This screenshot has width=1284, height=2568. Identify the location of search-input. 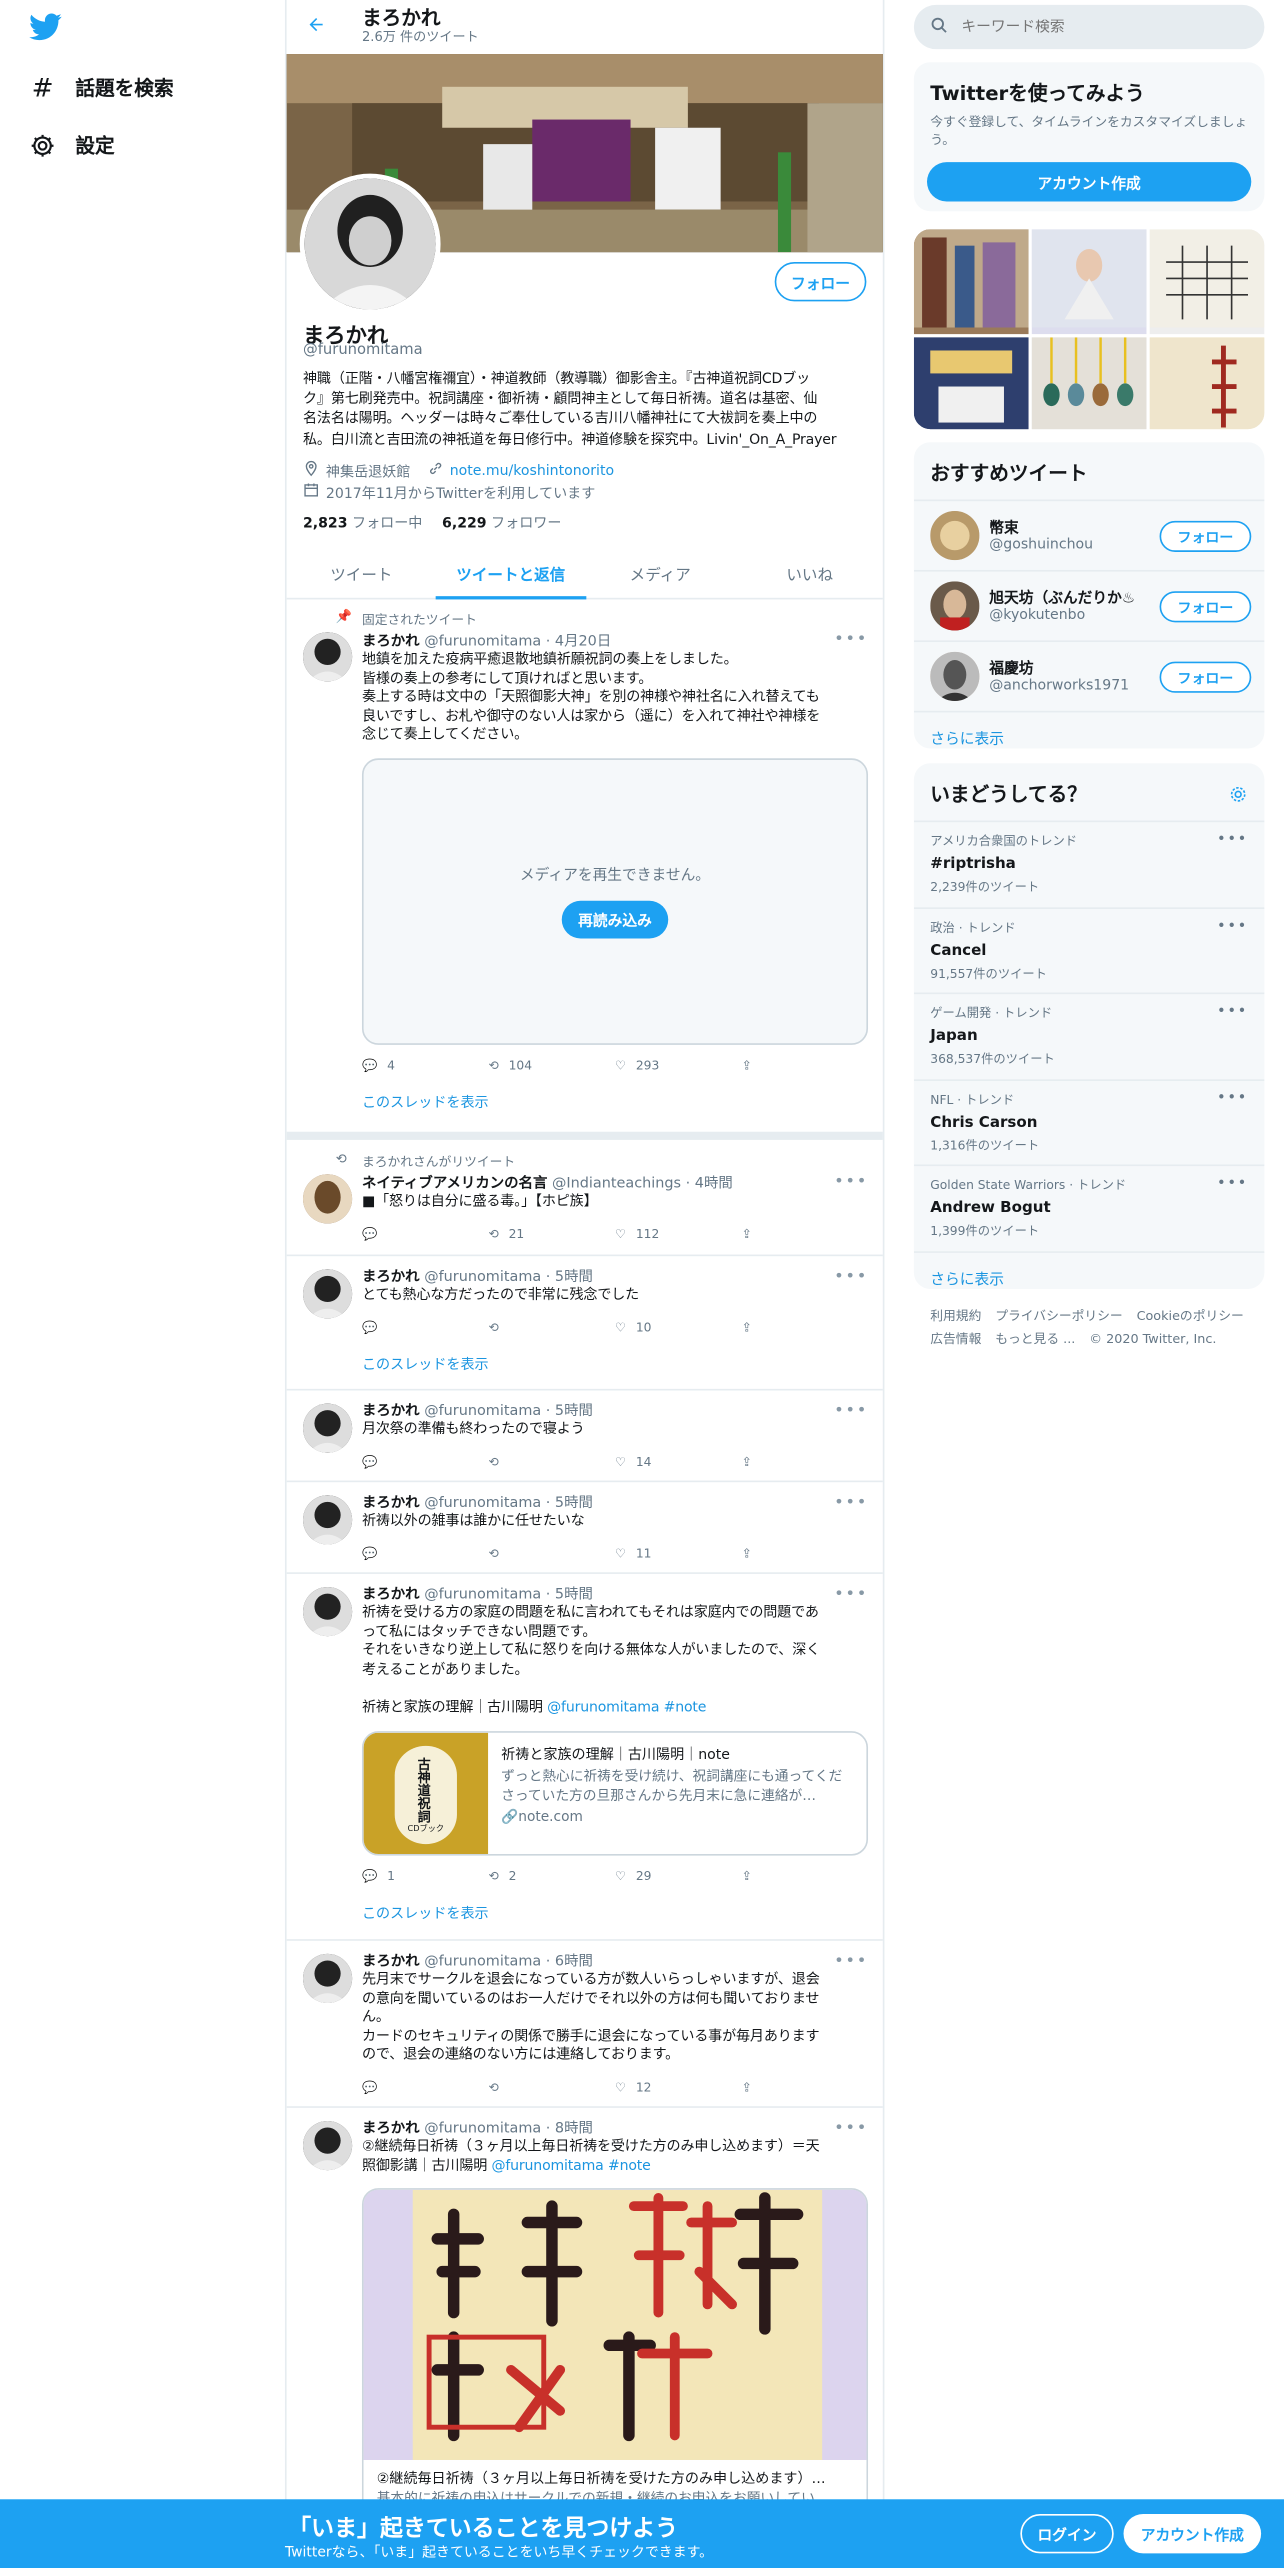
(1100, 27).